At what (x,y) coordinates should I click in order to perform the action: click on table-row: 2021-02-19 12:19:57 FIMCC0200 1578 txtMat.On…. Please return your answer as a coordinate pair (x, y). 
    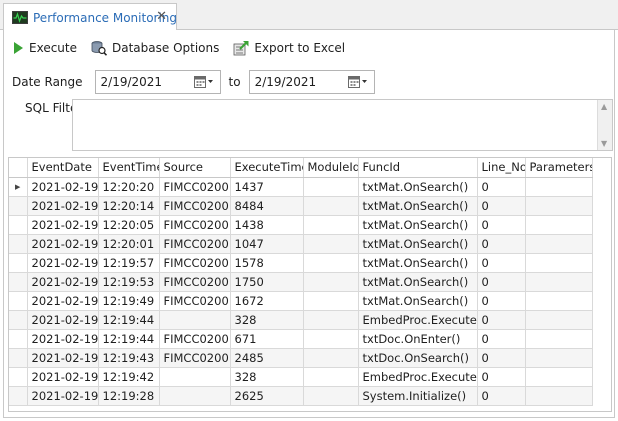
    Looking at the image, I should click on (301, 263).